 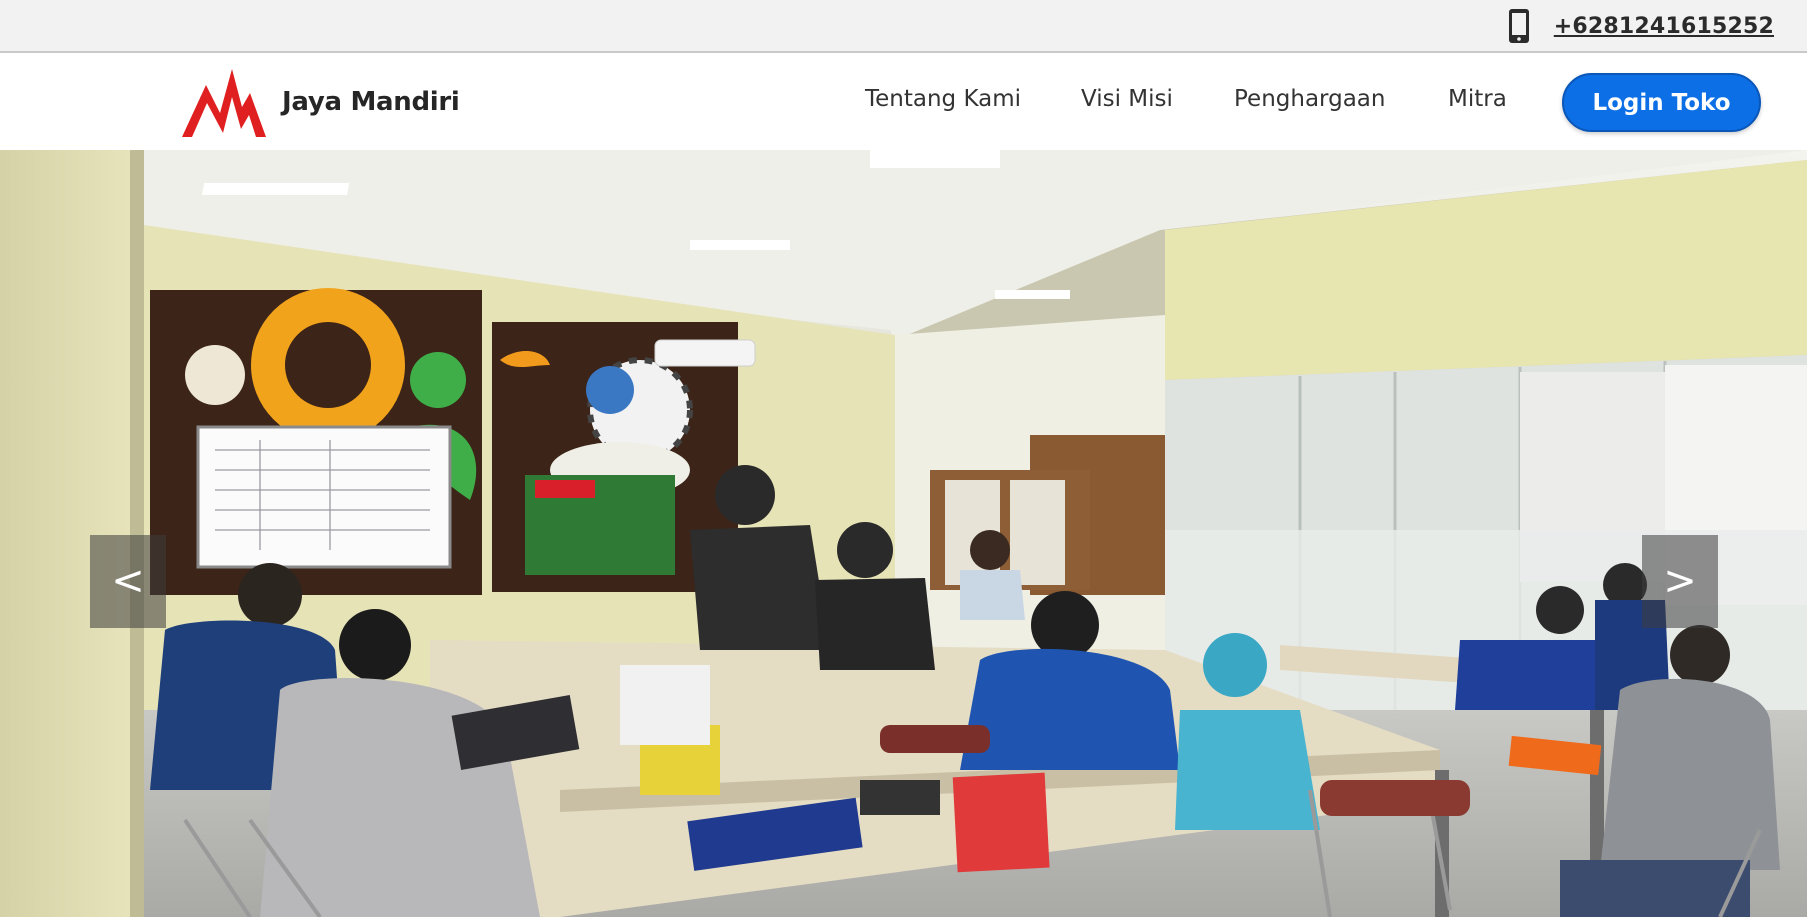 What do you see at coordinates (1518, 26) in the screenshot?
I see `mobile-phone-icon` at bounding box center [1518, 26].